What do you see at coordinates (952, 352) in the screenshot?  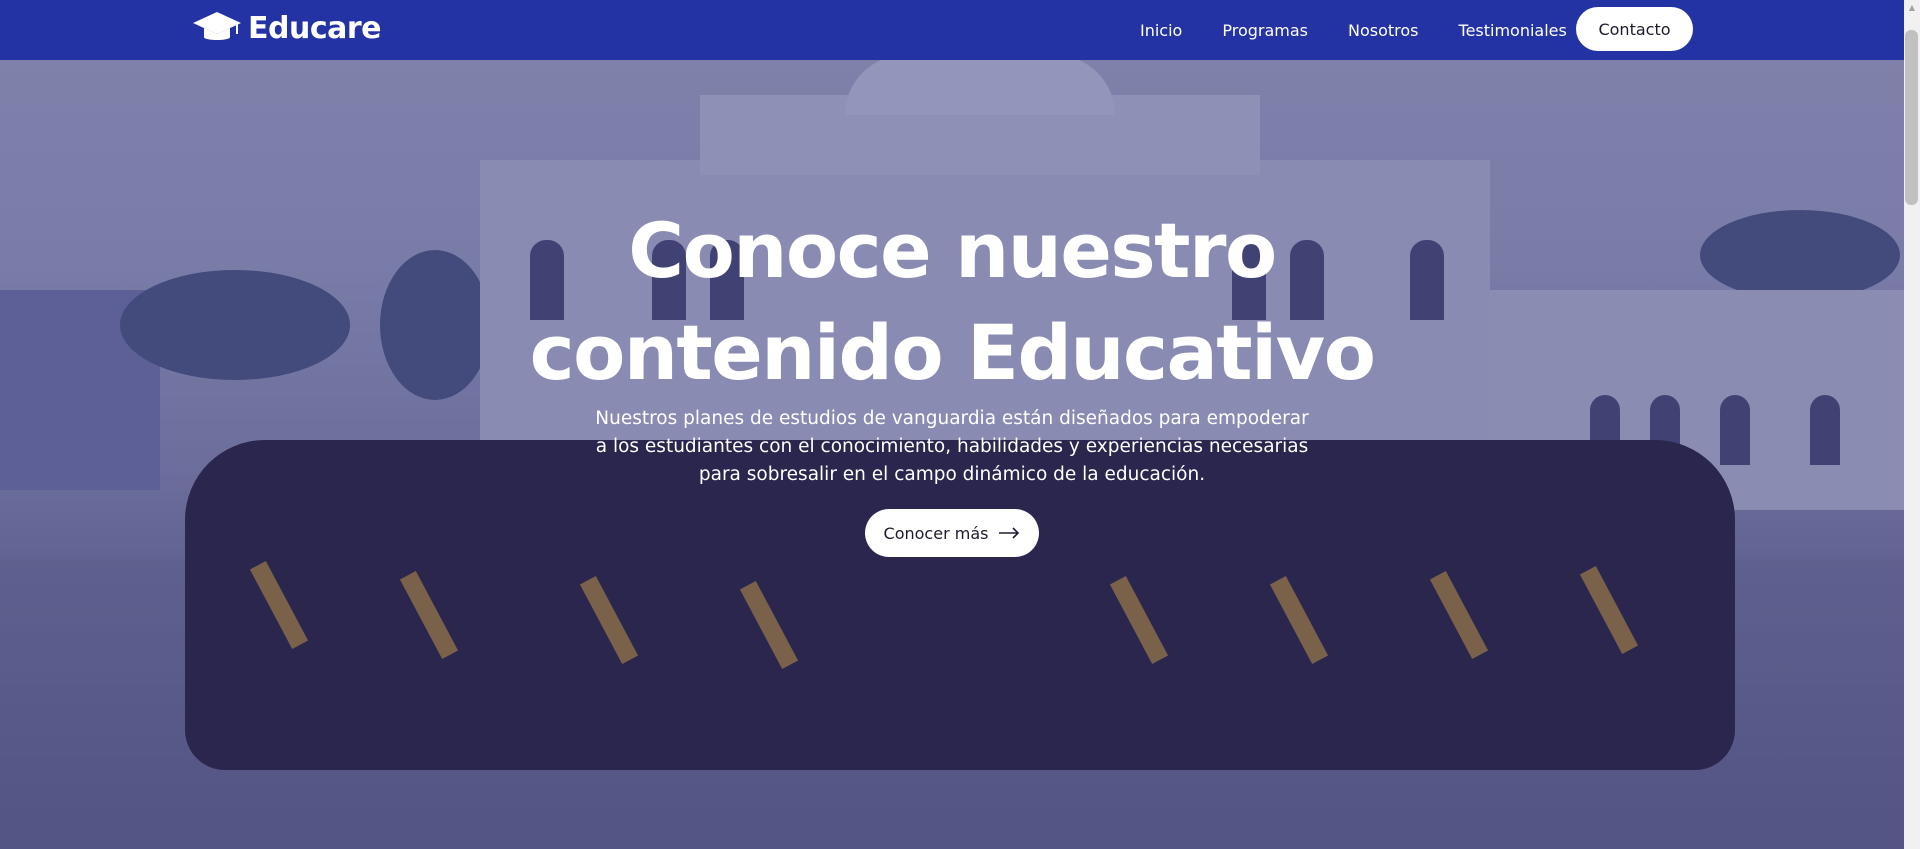 I see `hero-title-line2: contenido Educativo` at bounding box center [952, 352].